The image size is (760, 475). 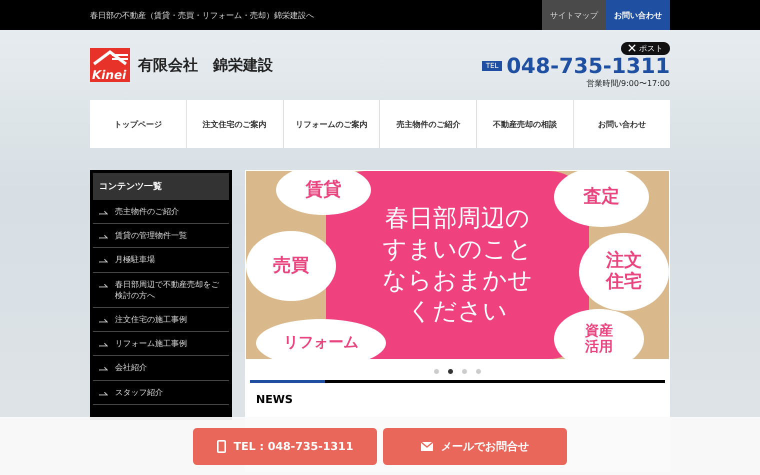 I want to click on sidebar-item: リフォーム施工事例, so click(x=161, y=344).